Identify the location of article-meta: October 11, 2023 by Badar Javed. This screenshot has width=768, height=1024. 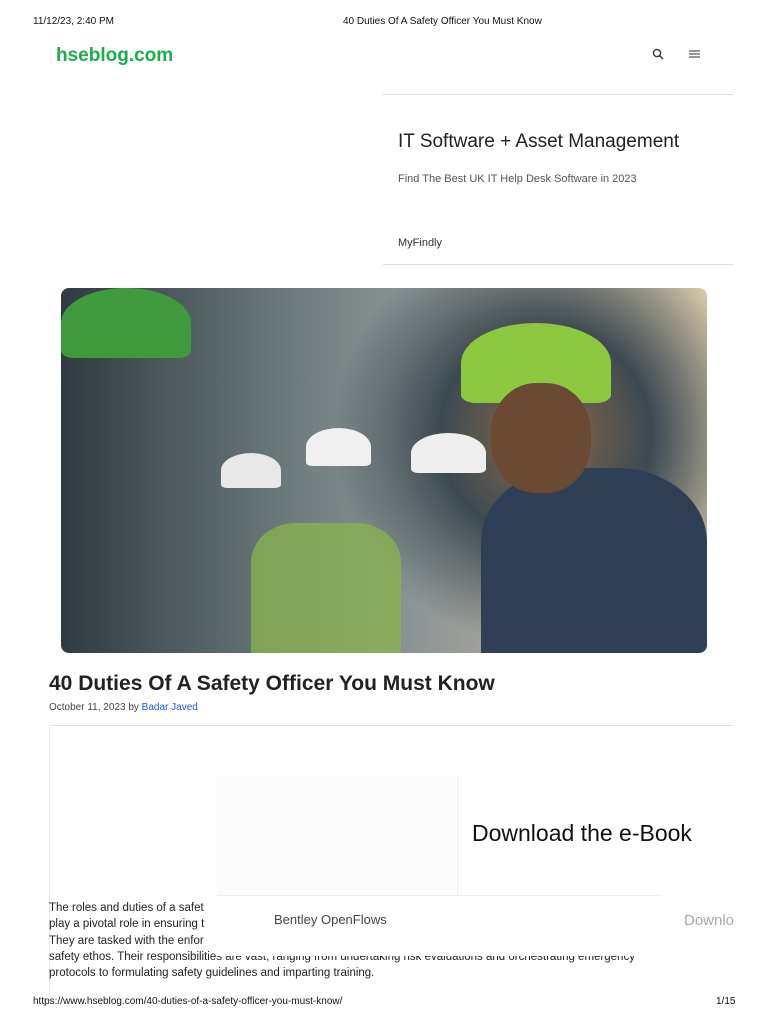
(123, 707).